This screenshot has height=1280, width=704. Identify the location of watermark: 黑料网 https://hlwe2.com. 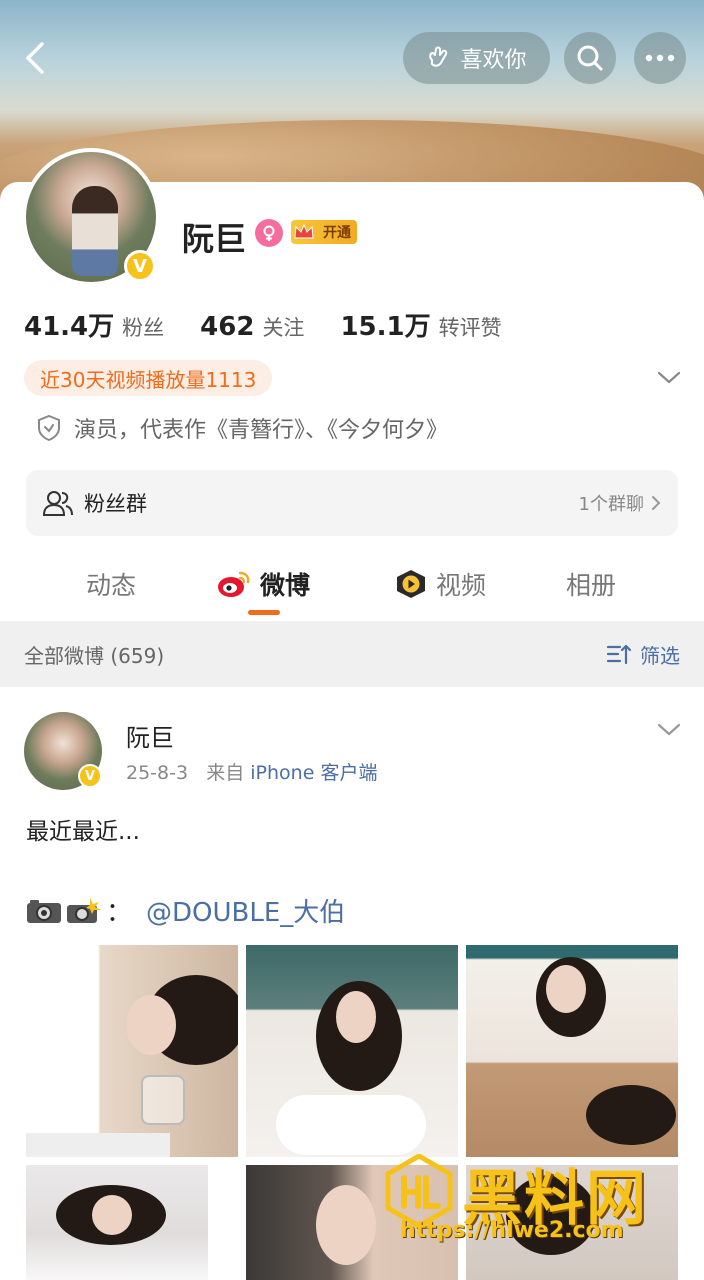
(534, 1205).